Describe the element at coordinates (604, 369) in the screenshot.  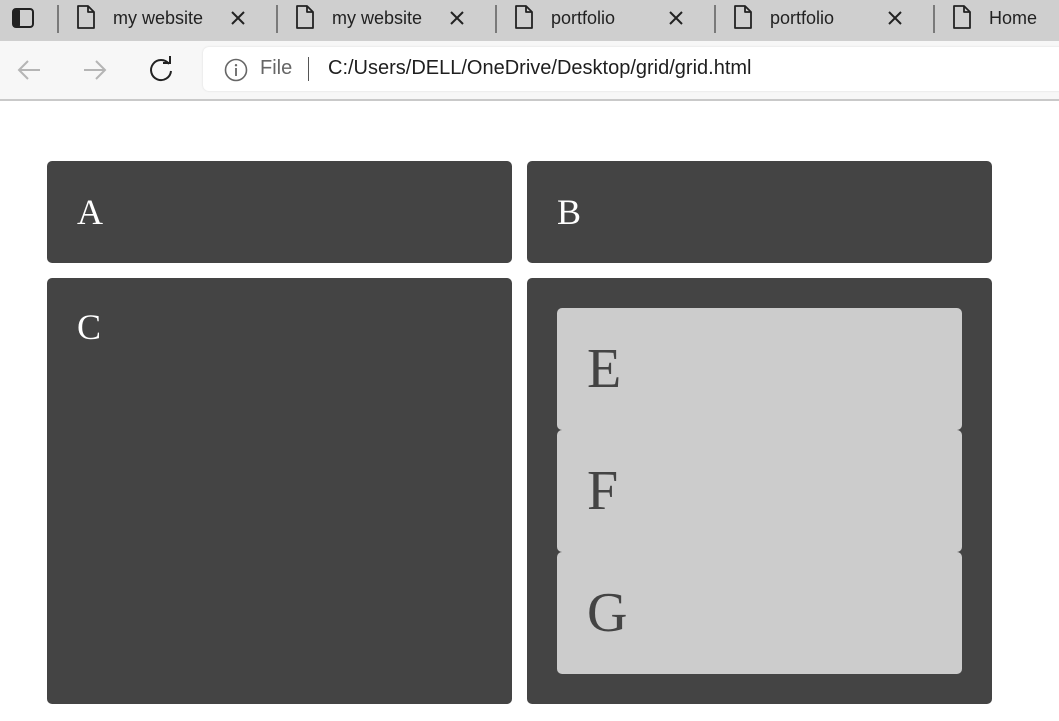
I see `nested-item-label: E` at that location.